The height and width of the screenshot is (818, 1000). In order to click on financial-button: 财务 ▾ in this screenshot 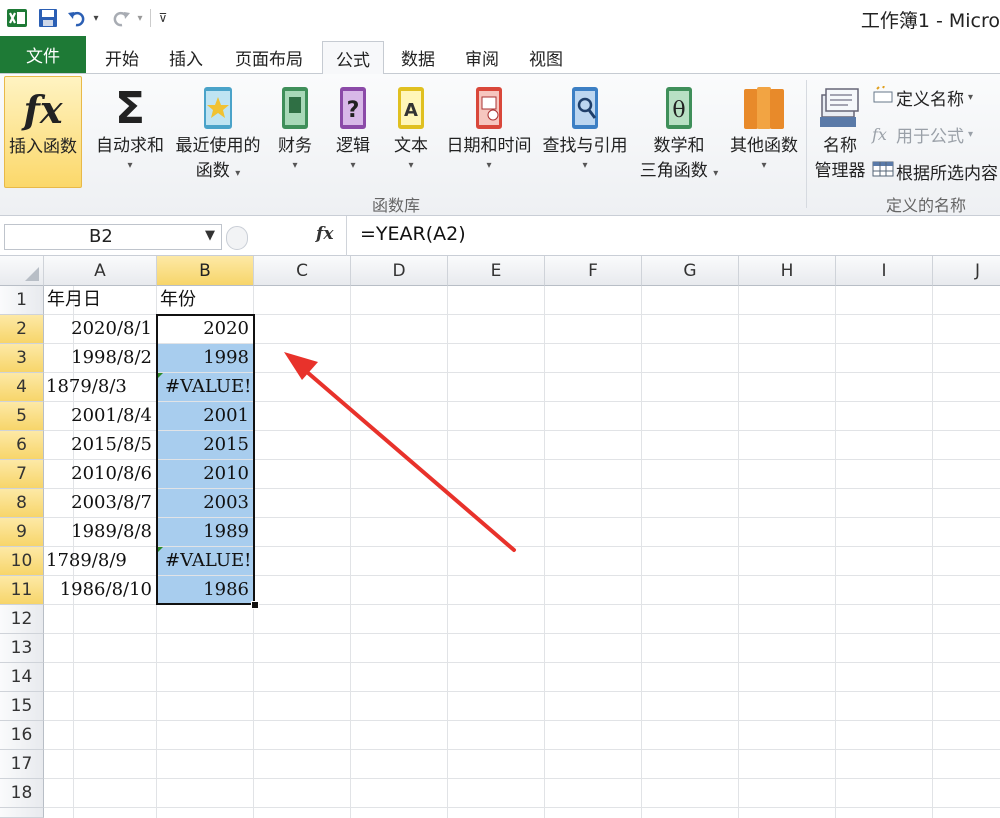, I will do `click(295, 132)`.